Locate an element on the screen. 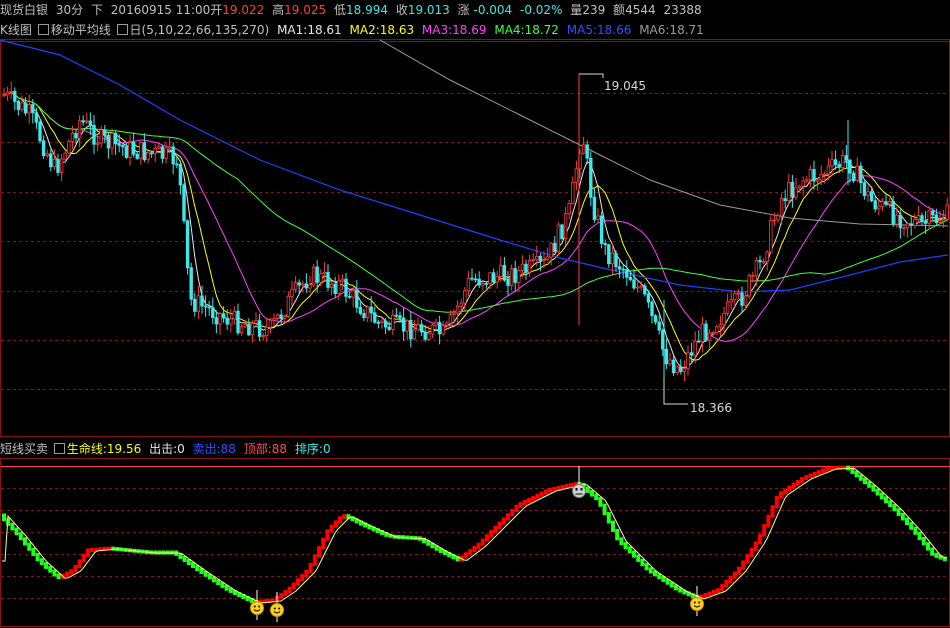  period-label: 30分 is located at coordinates (69, 10).